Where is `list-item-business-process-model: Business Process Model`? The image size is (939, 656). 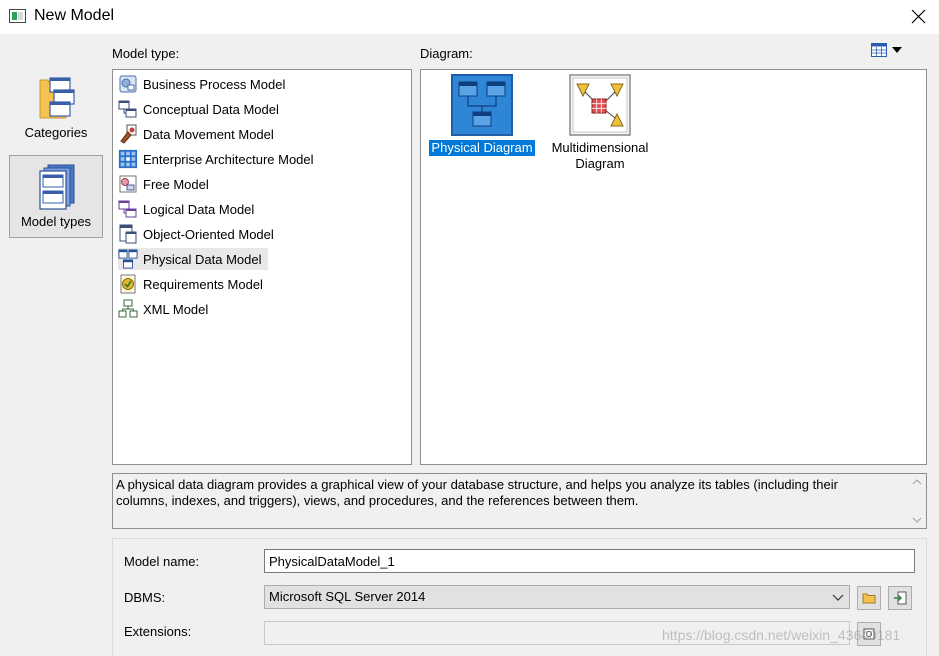 list-item-business-process-model: Business Process Model is located at coordinates (204, 84).